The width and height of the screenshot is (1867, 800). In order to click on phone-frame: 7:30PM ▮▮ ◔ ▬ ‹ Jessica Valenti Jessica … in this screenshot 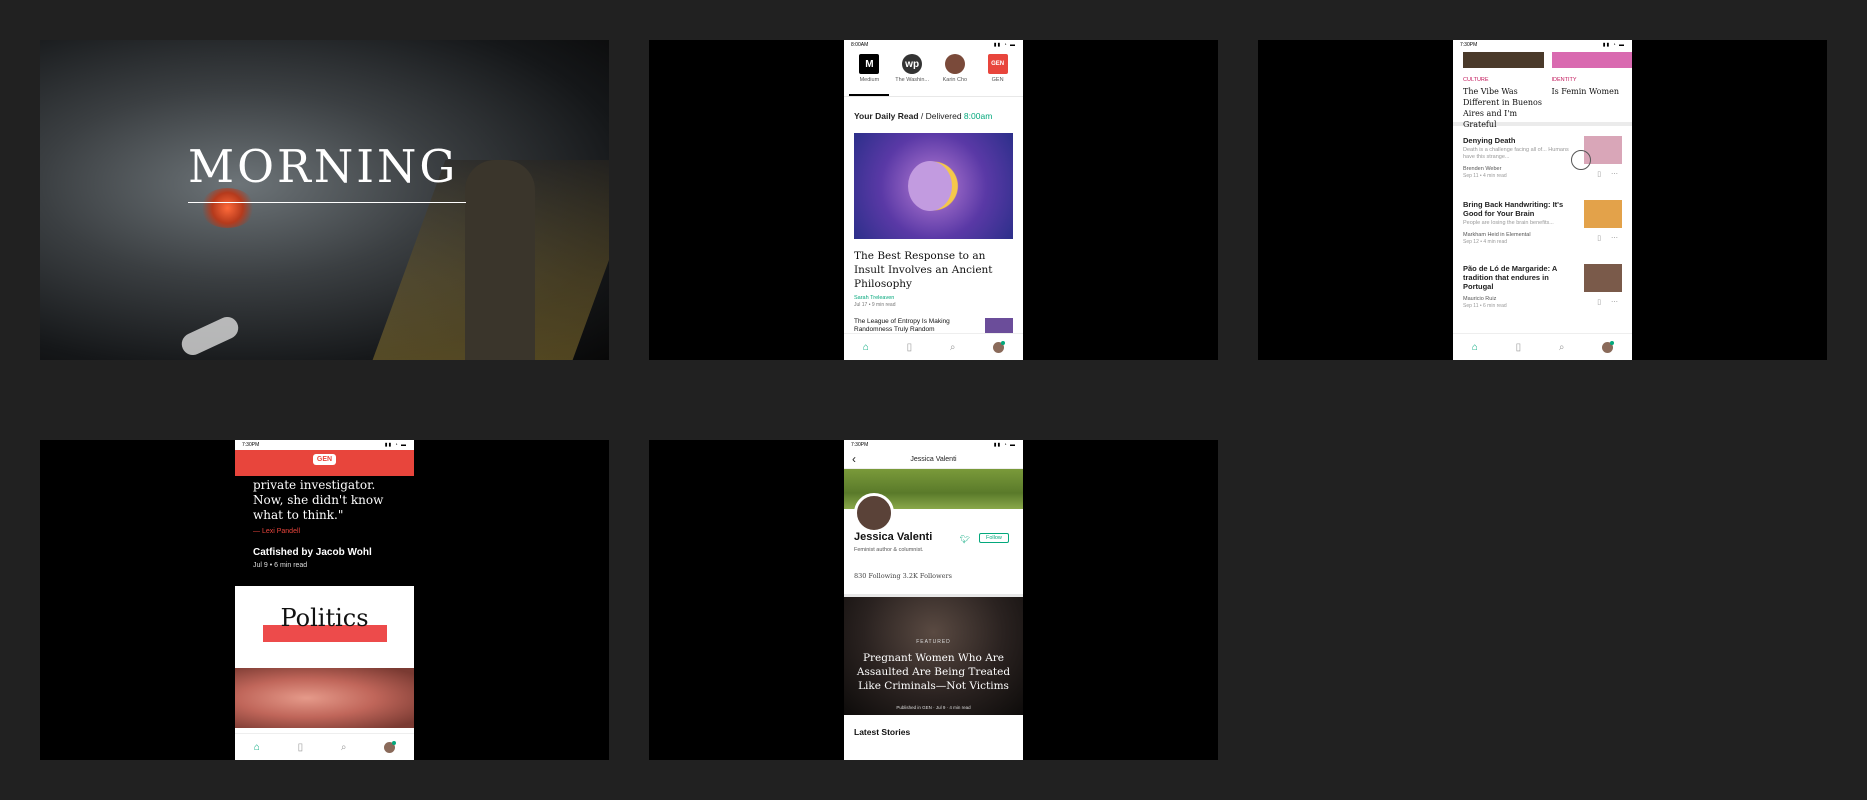, I will do `click(933, 600)`.